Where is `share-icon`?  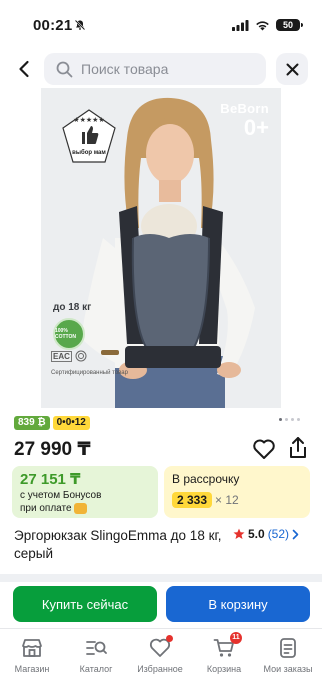 share-icon is located at coordinates (298, 447).